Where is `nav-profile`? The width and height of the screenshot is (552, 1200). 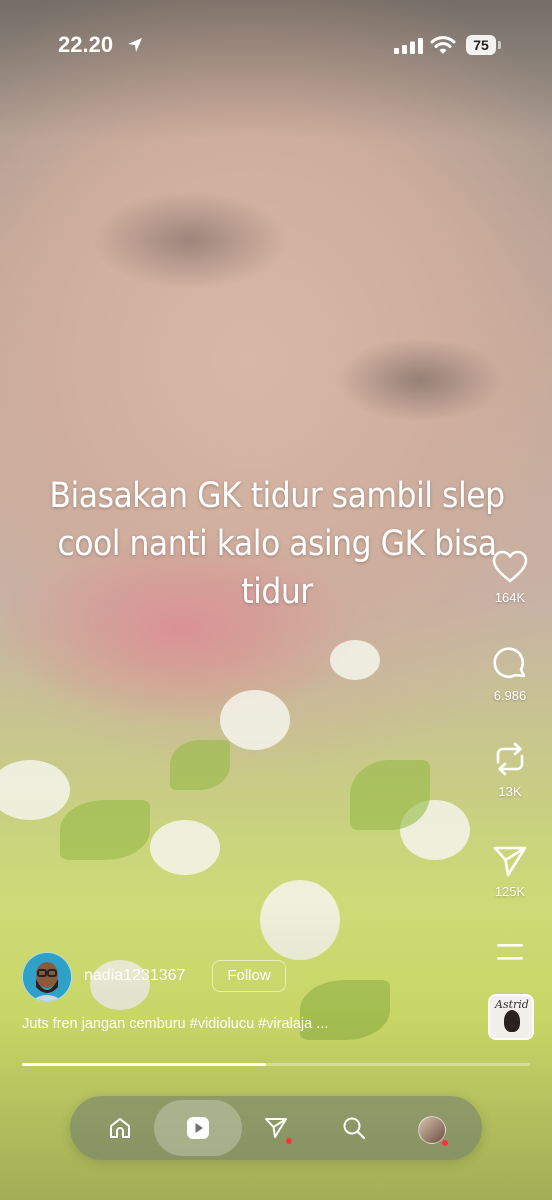
nav-profile is located at coordinates (430, 1128).